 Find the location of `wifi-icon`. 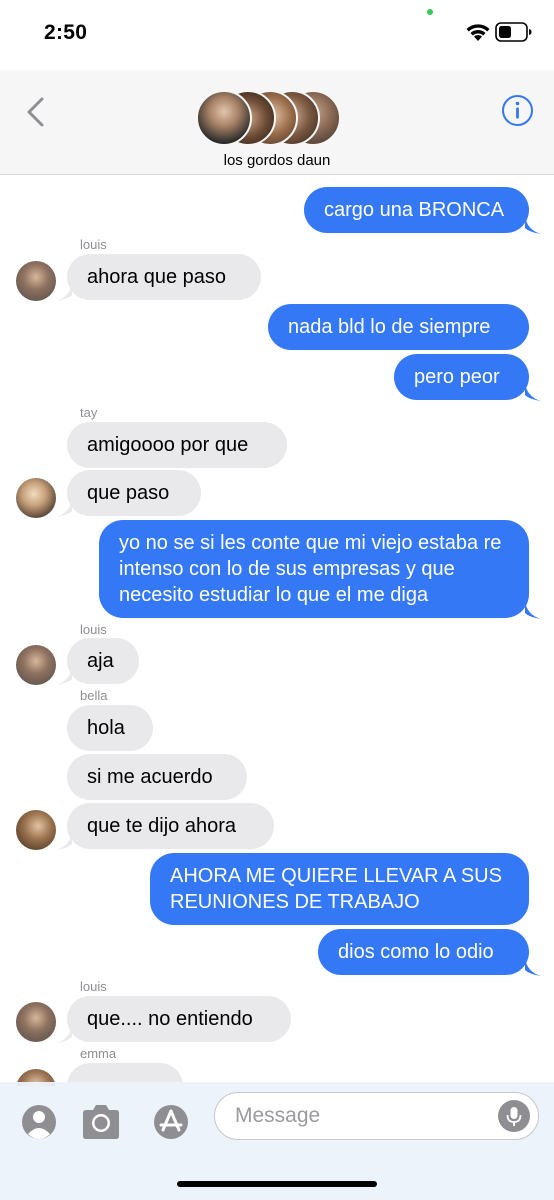

wifi-icon is located at coordinates (478, 32).